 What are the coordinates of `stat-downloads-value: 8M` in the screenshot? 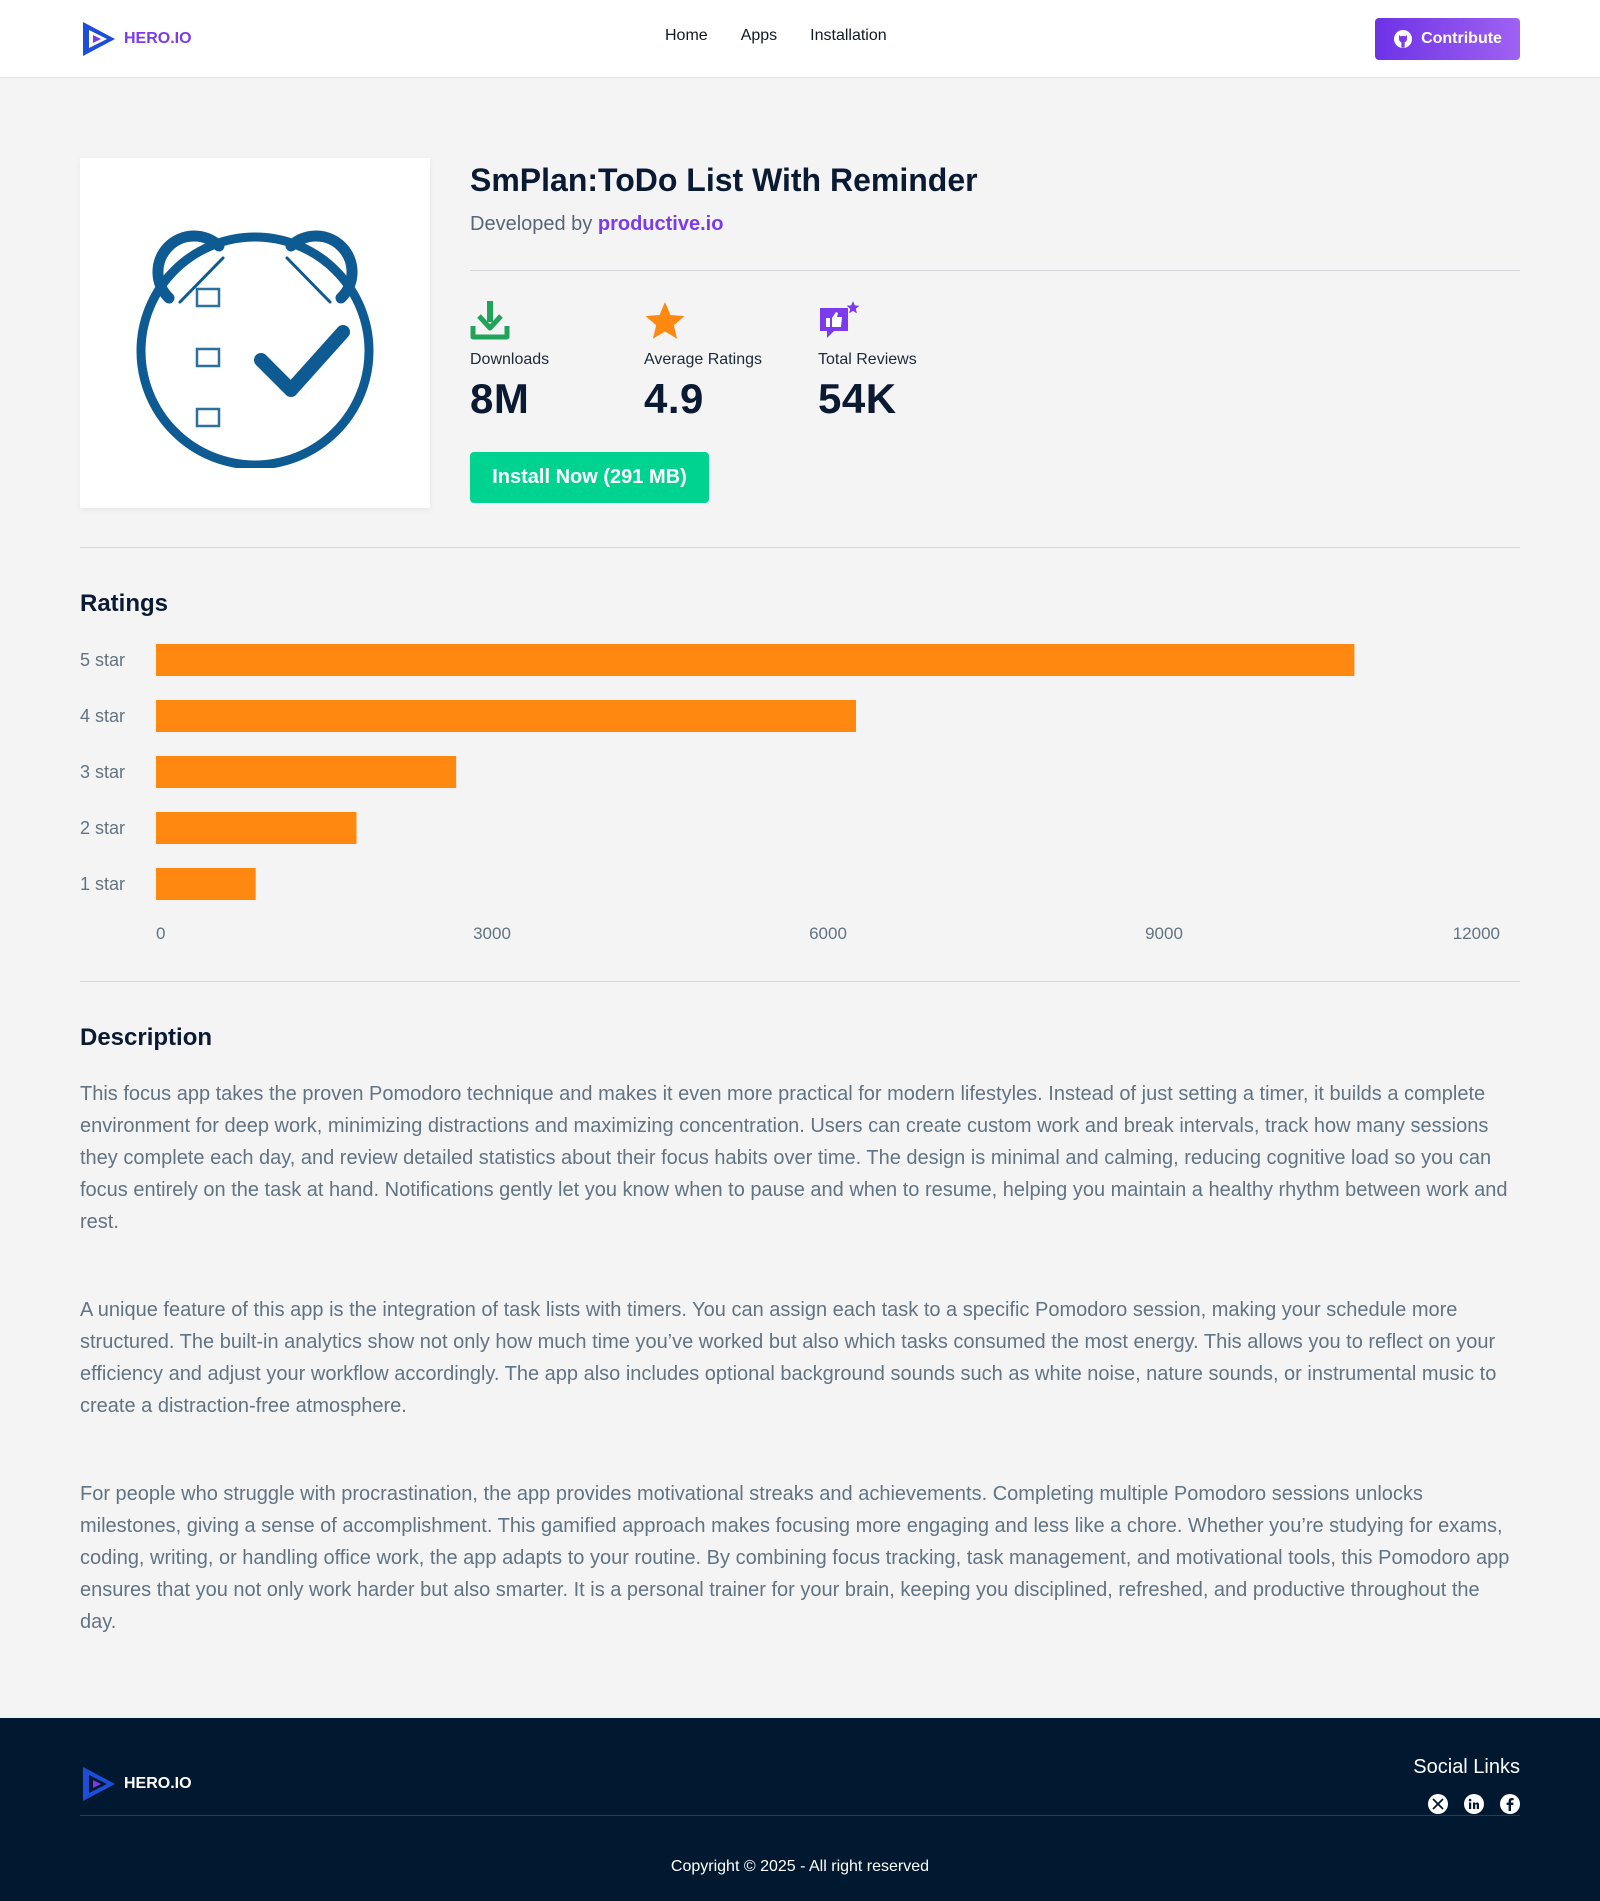 It's located at (500, 398).